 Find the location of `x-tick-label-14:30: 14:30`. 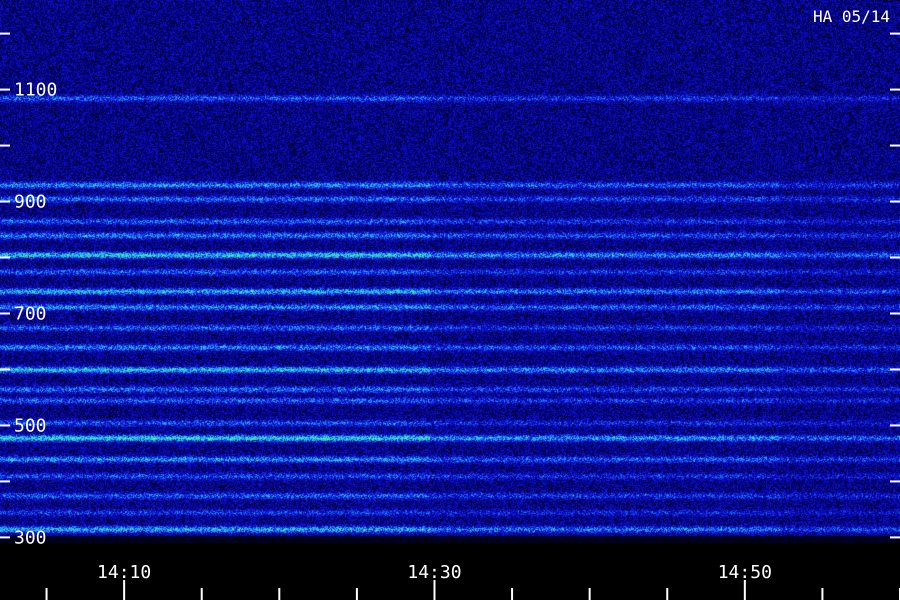

x-tick-label-14:30: 14:30 is located at coordinates (434, 572).